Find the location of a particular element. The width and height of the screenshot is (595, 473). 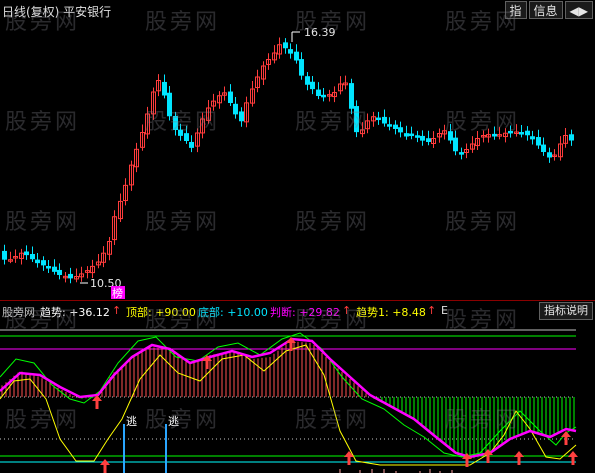

trend-readout: 趋势: +36.12 is located at coordinates (75, 312).